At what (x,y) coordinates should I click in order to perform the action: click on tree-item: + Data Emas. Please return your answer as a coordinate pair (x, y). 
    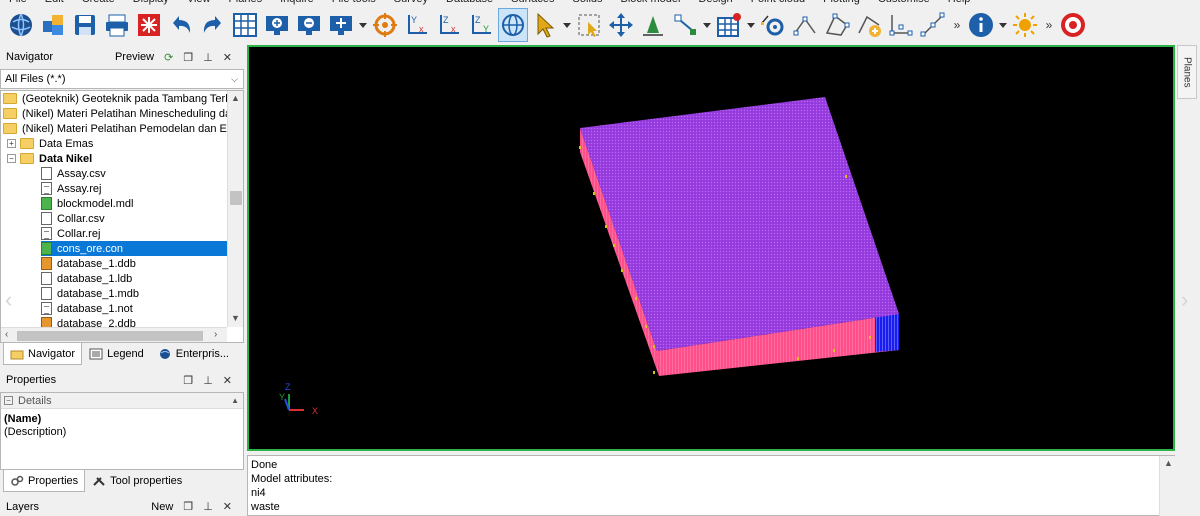
    Looking at the image, I should click on (117, 143).